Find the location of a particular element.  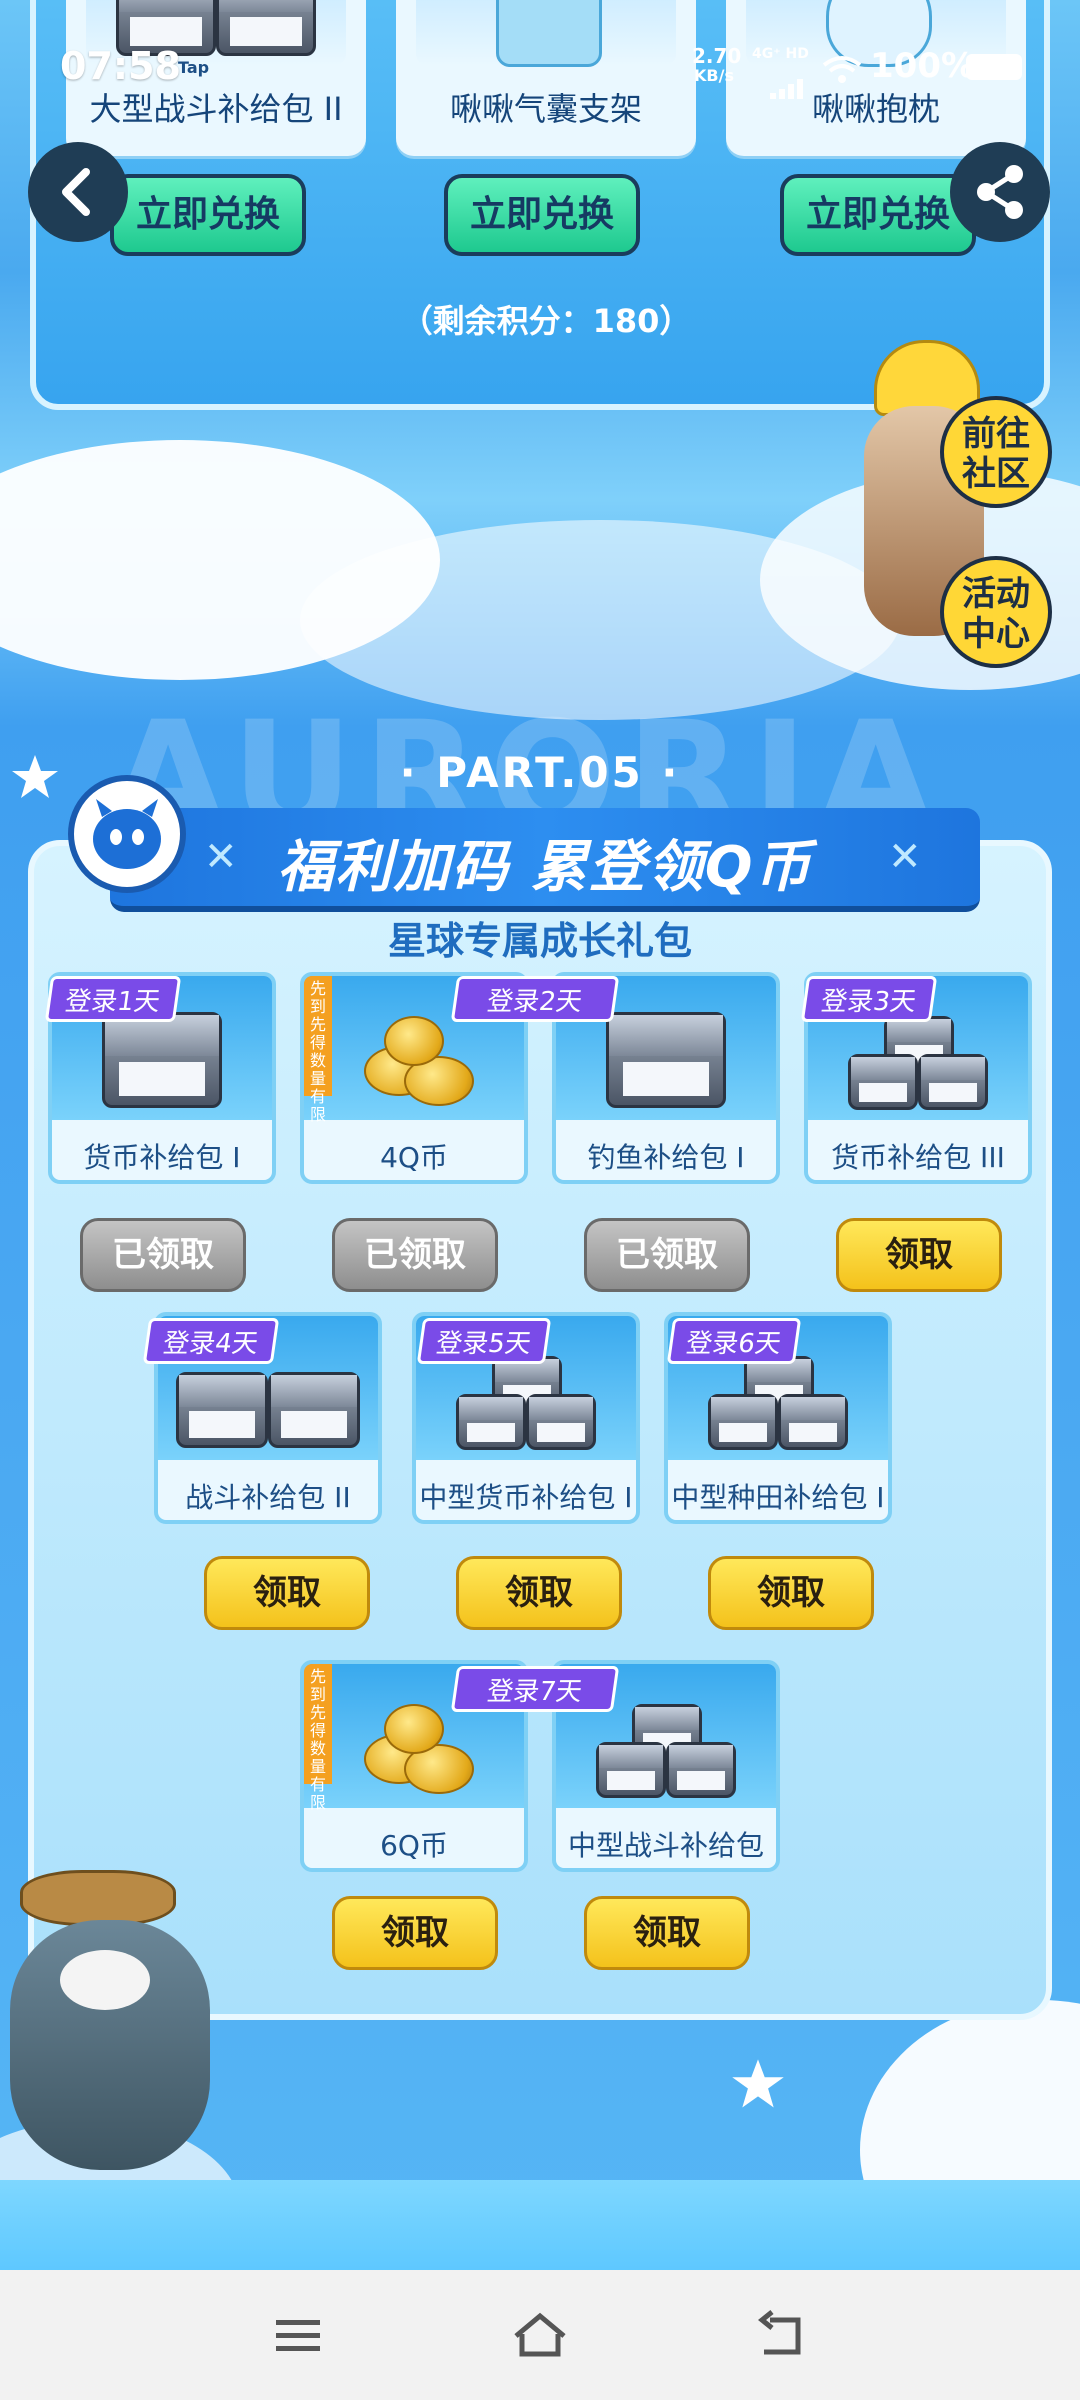

menu-icon is located at coordinates (300, 2336).